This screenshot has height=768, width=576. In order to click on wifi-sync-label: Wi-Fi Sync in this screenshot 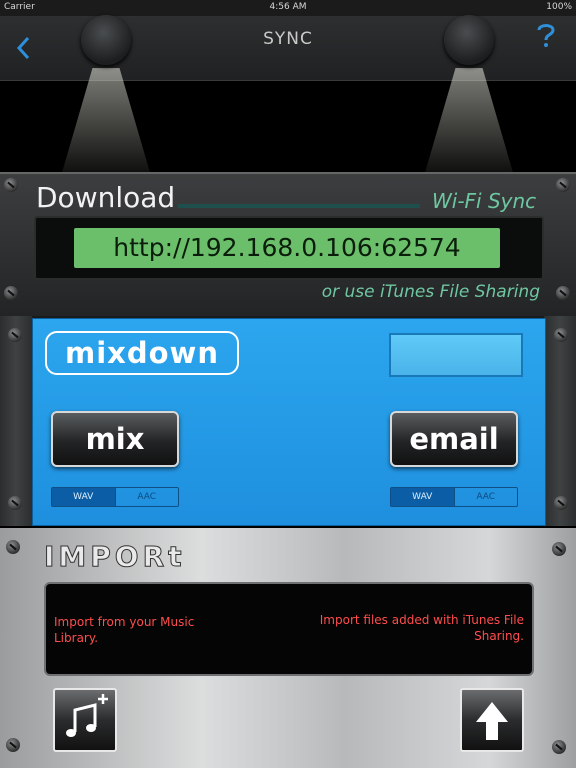, I will do `click(484, 201)`.